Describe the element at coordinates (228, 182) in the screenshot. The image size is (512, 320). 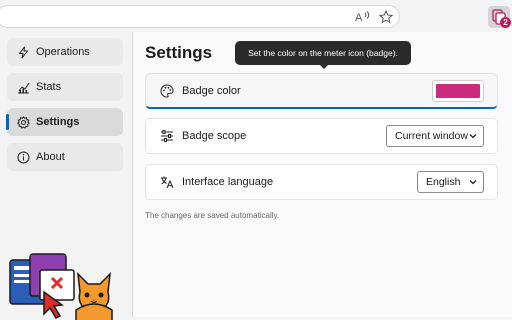
I see `setting-label: Interface language` at that location.